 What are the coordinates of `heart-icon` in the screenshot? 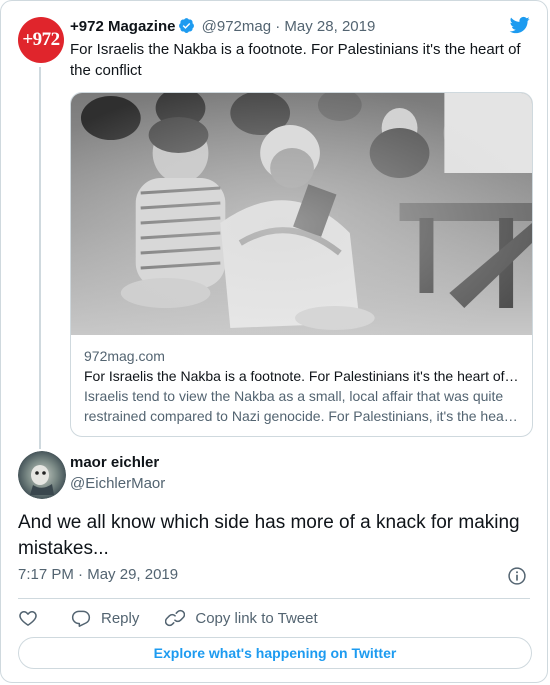 It's located at (28, 618).